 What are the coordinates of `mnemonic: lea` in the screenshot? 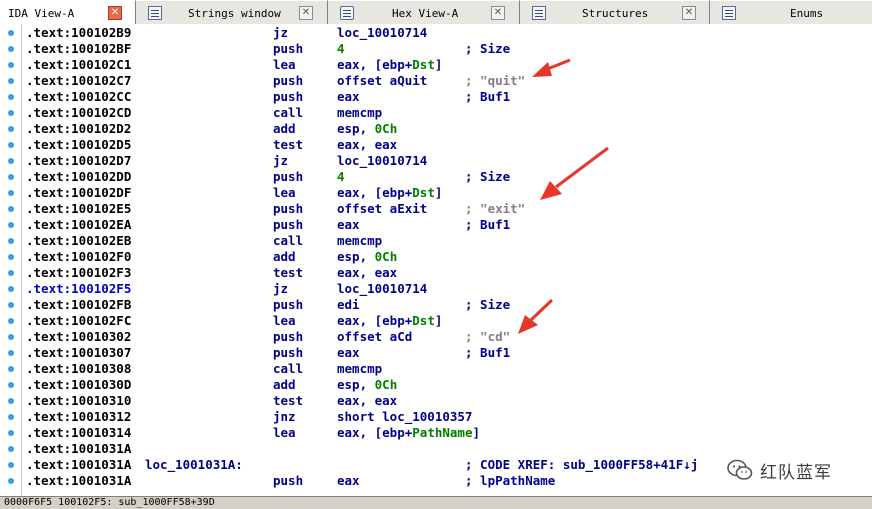 It's located at (284, 193).